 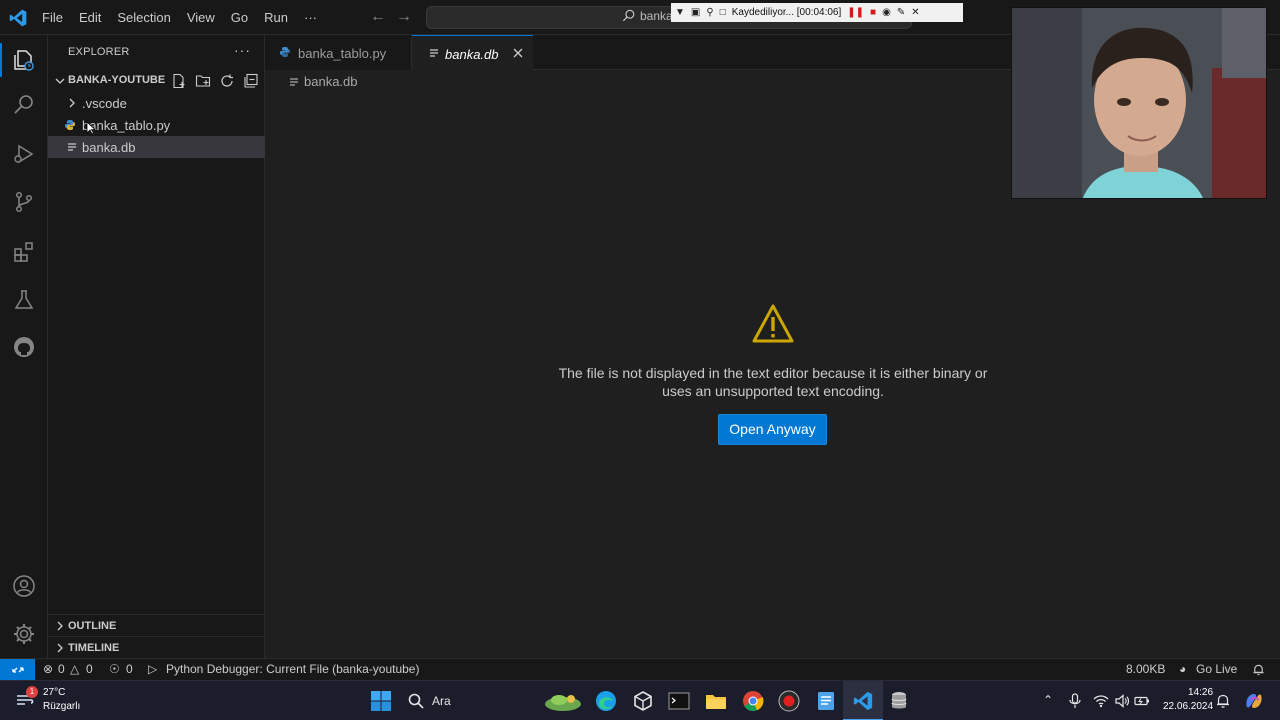 What do you see at coordinates (24, 60) in the screenshot?
I see `explorer-icon` at bounding box center [24, 60].